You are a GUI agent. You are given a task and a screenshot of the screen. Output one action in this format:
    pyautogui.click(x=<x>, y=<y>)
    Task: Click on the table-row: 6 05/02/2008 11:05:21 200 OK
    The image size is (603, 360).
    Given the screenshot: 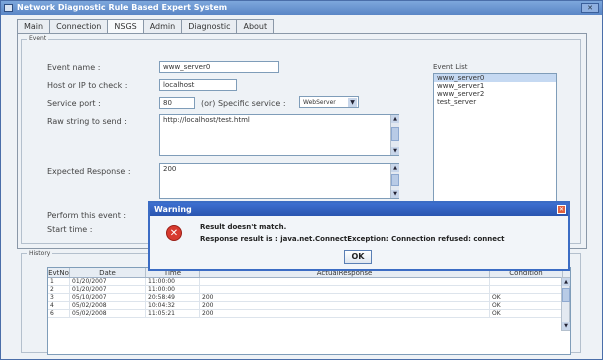 What is the action you would take?
    pyautogui.click(x=309, y=314)
    